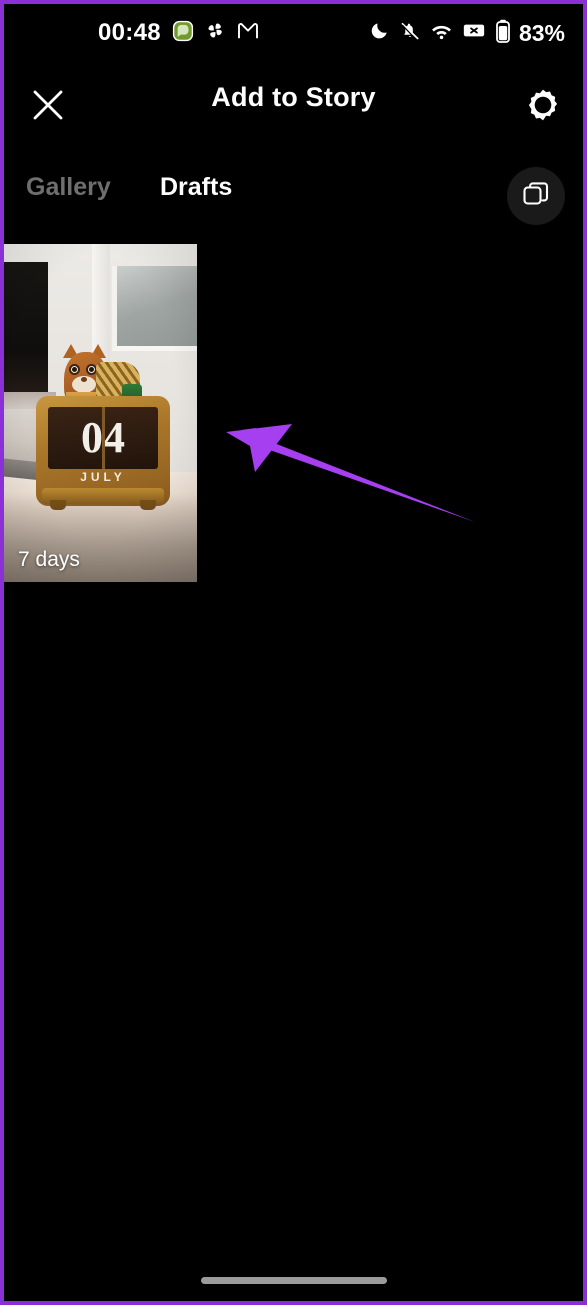 This screenshot has width=587, height=1305. I want to click on do-not-disturb-icon, so click(379, 33).